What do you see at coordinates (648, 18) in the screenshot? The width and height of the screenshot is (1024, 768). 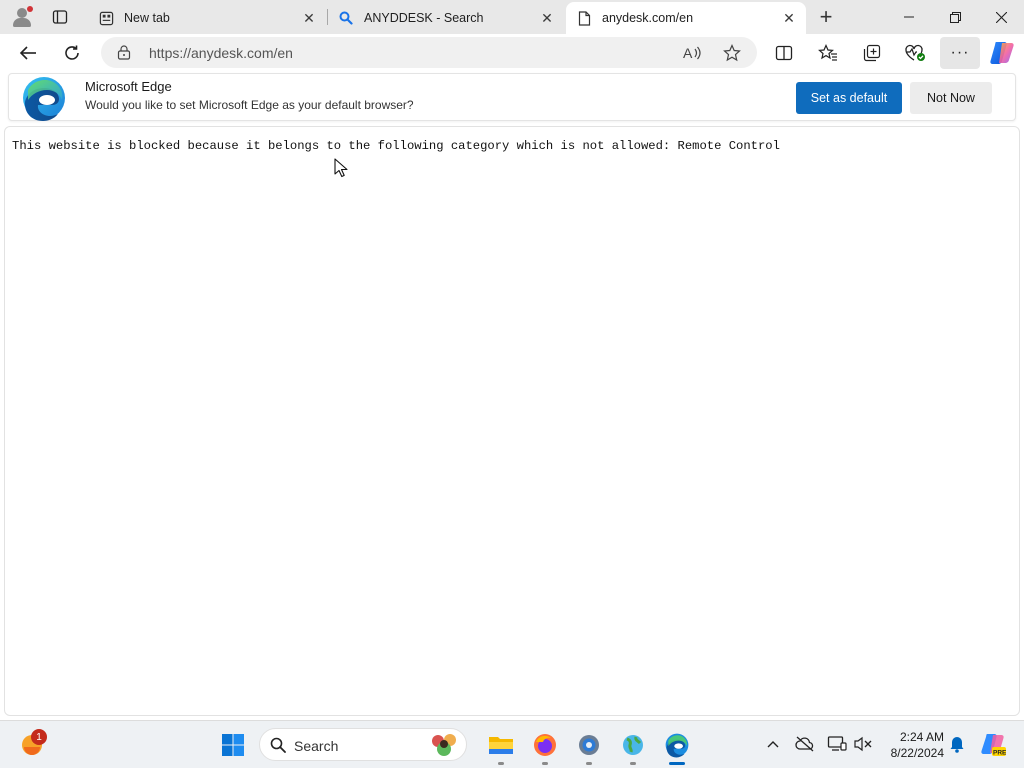 I see `tab-title: anydesk.com/en` at bounding box center [648, 18].